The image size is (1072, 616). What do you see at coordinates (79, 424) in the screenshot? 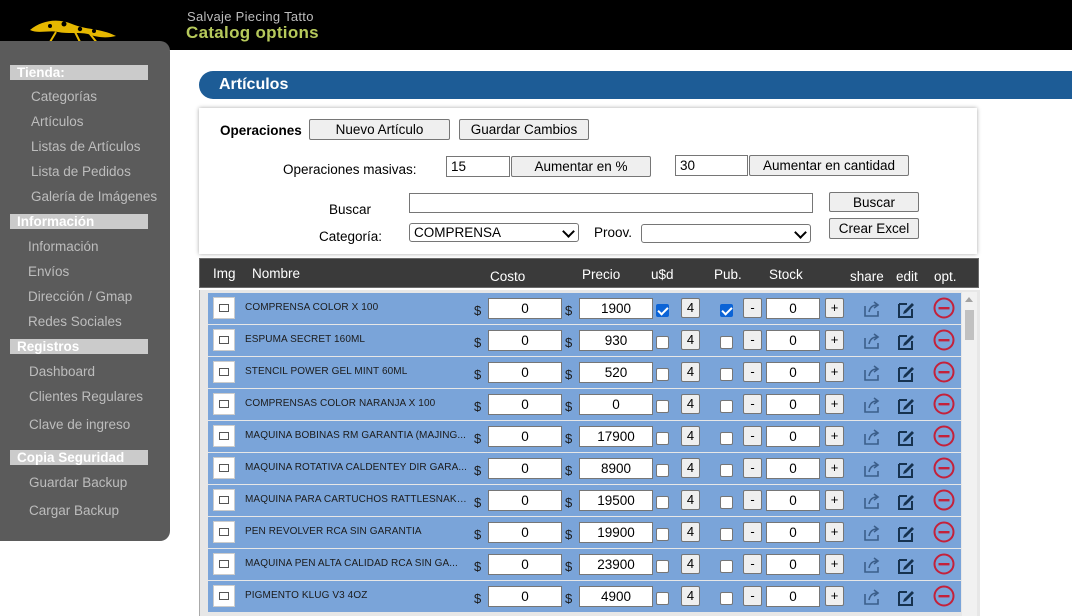
I see `sidebar-item-clave: Clave de ingreso` at bounding box center [79, 424].